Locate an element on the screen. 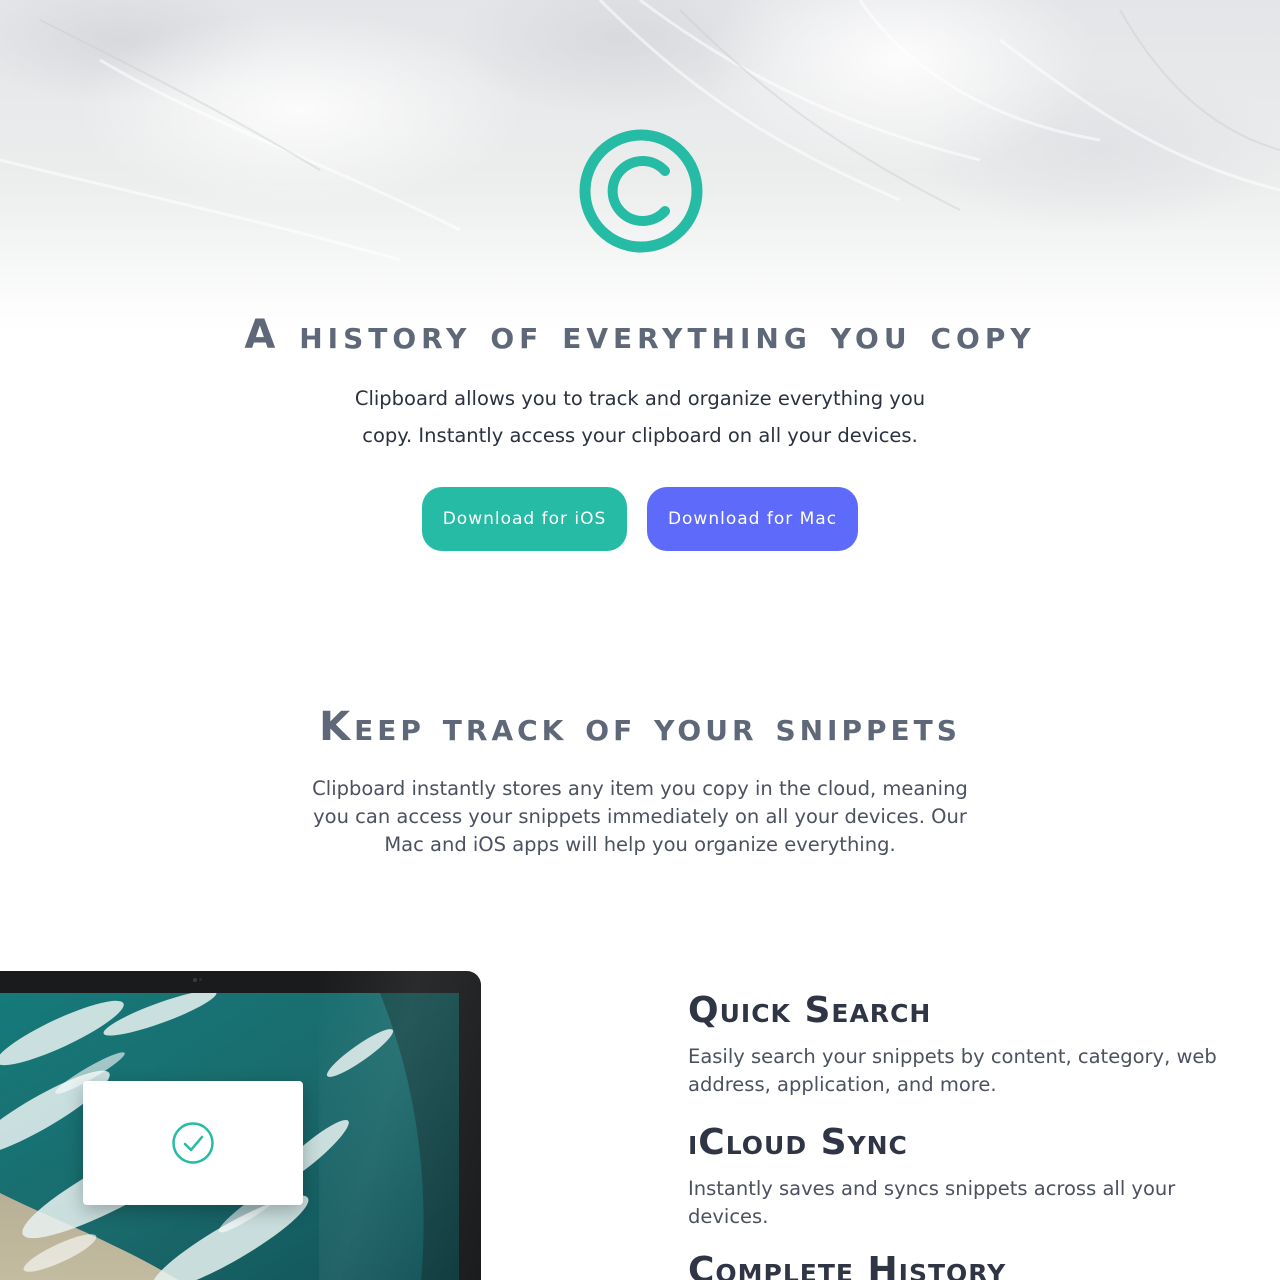  check-circle-icon is located at coordinates (193, 1143).